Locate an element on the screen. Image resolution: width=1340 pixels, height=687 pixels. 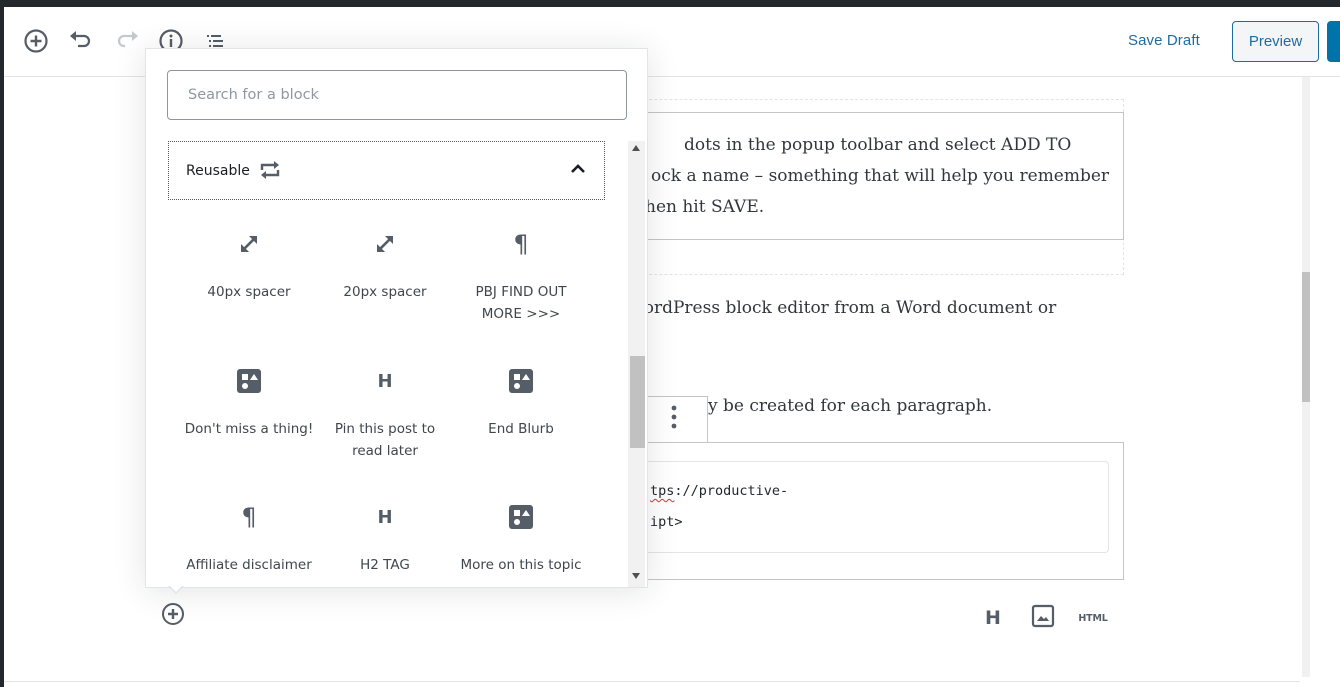
chevron-up-icon is located at coordinates (578, 168).